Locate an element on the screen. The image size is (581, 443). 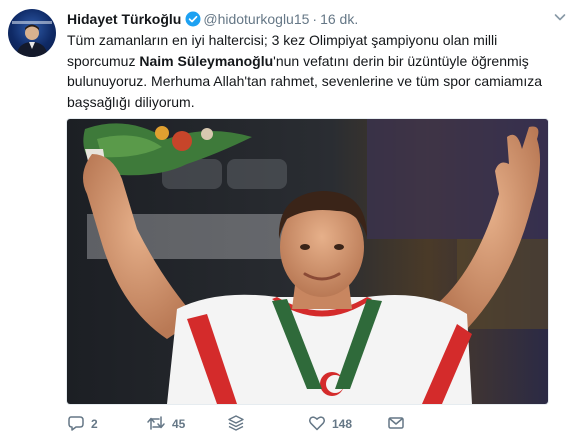
author-handle: @hidoturkoglu15 is located at coordinates (256, 19).